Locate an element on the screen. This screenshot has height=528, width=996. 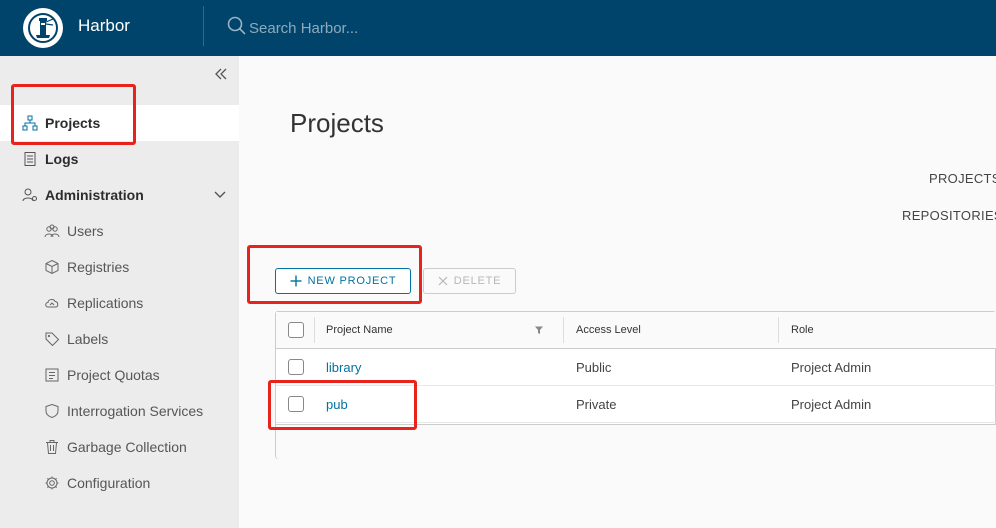
plus-icon is located at coordinates (296, 281).